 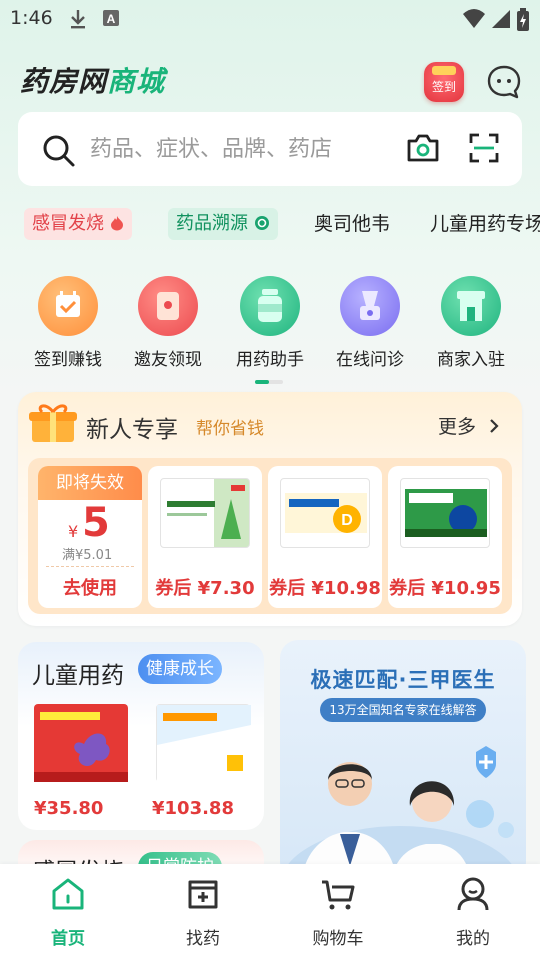 What do you see at coordinates (474, 18) in the screenshot?
I see `wifi-icon` at bounding box center [474, 18].